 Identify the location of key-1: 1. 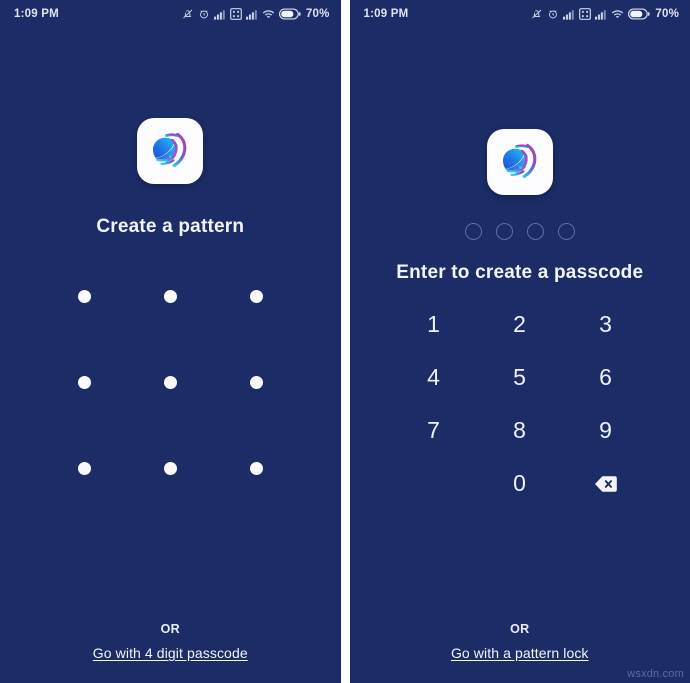
(434, 324).